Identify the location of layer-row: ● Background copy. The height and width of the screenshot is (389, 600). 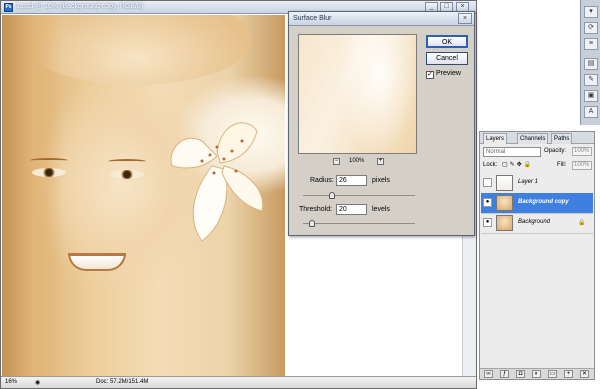
(537, 203).